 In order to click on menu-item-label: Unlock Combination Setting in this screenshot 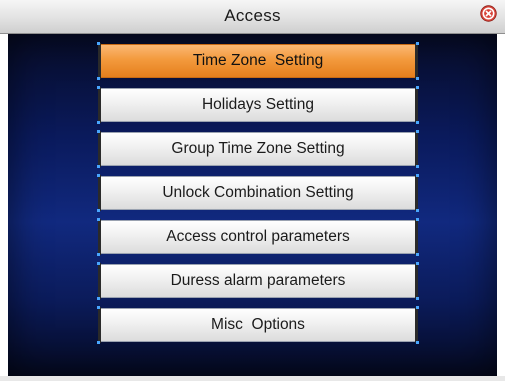, I will do `click(258, 192)`.